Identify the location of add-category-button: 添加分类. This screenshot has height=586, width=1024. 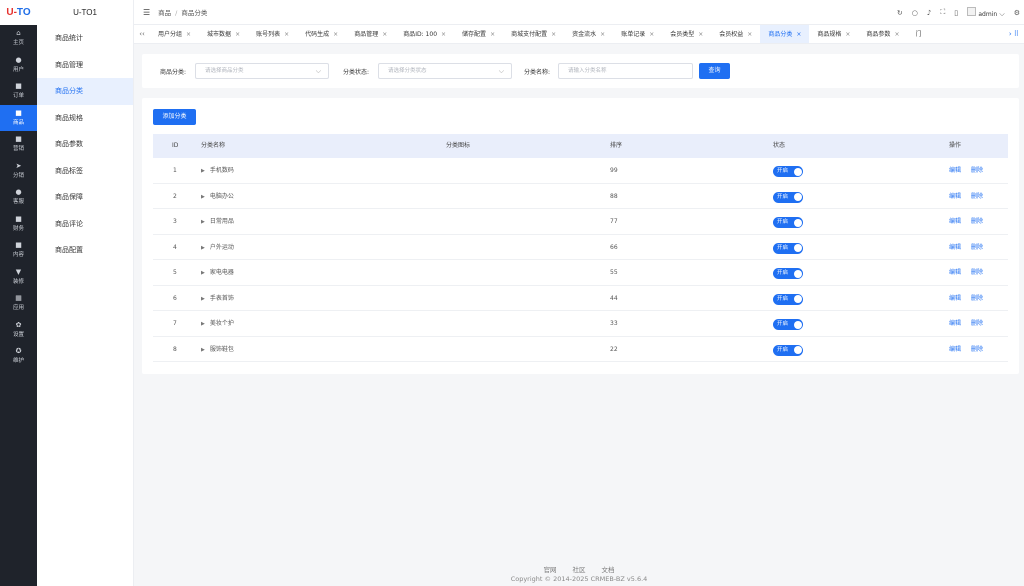
(174, 117).